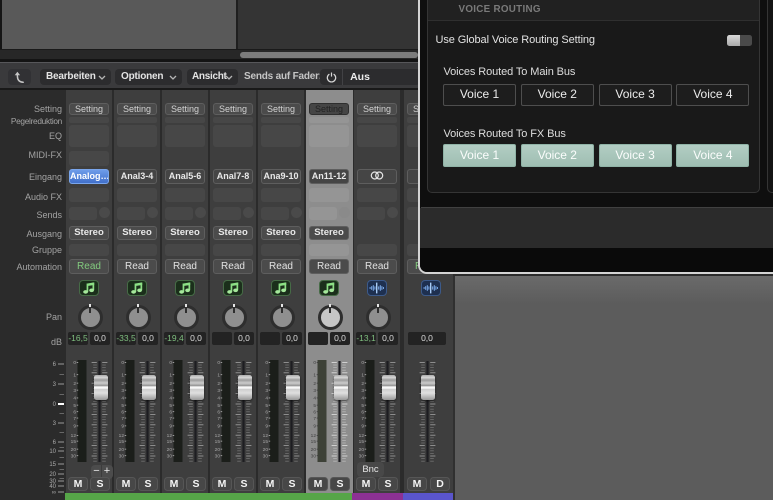 This screenshot has width=773, height=500. What do you see at coordinates (55, 405) in the screenshot?
I see `svg-text: 0` at bounding box center [55, 405].